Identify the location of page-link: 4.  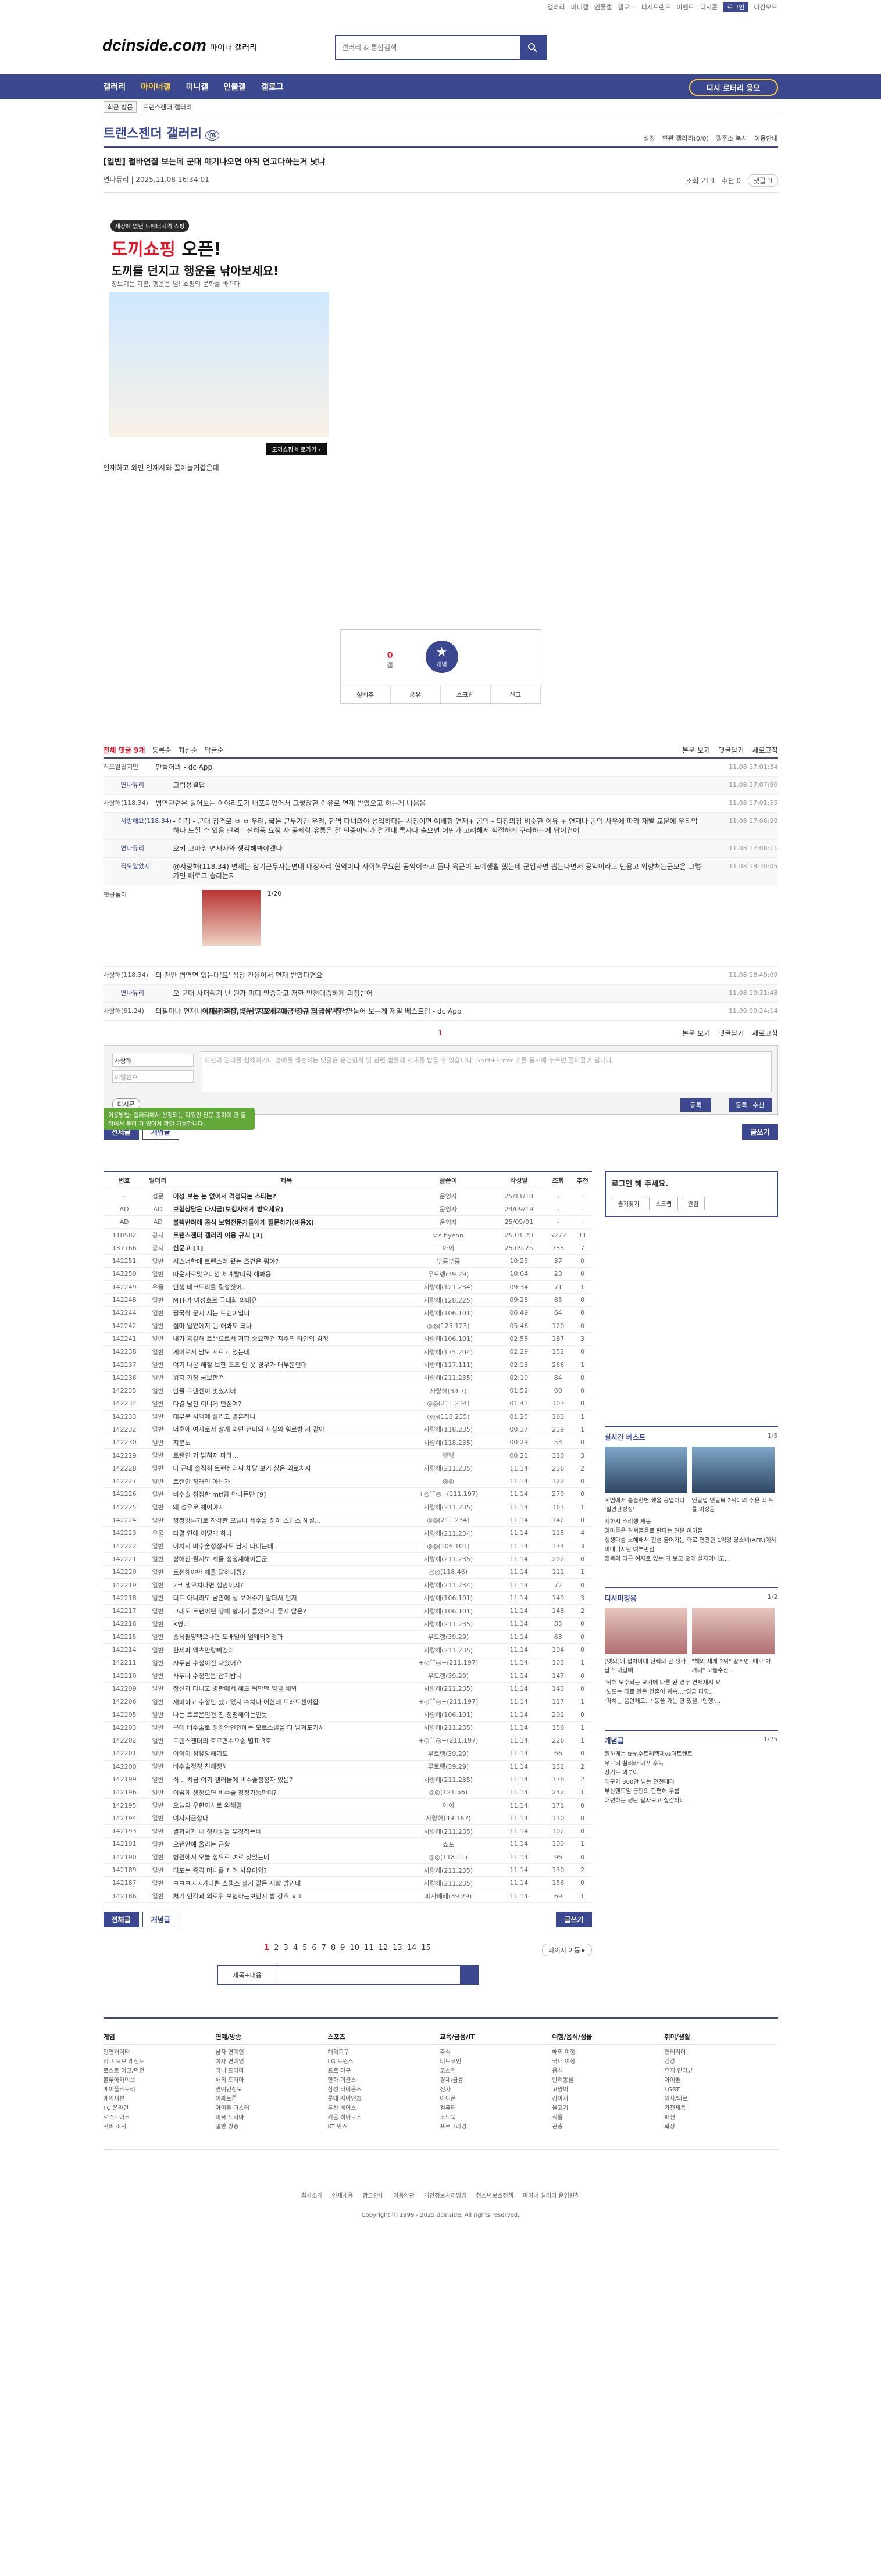
(295, 1948).